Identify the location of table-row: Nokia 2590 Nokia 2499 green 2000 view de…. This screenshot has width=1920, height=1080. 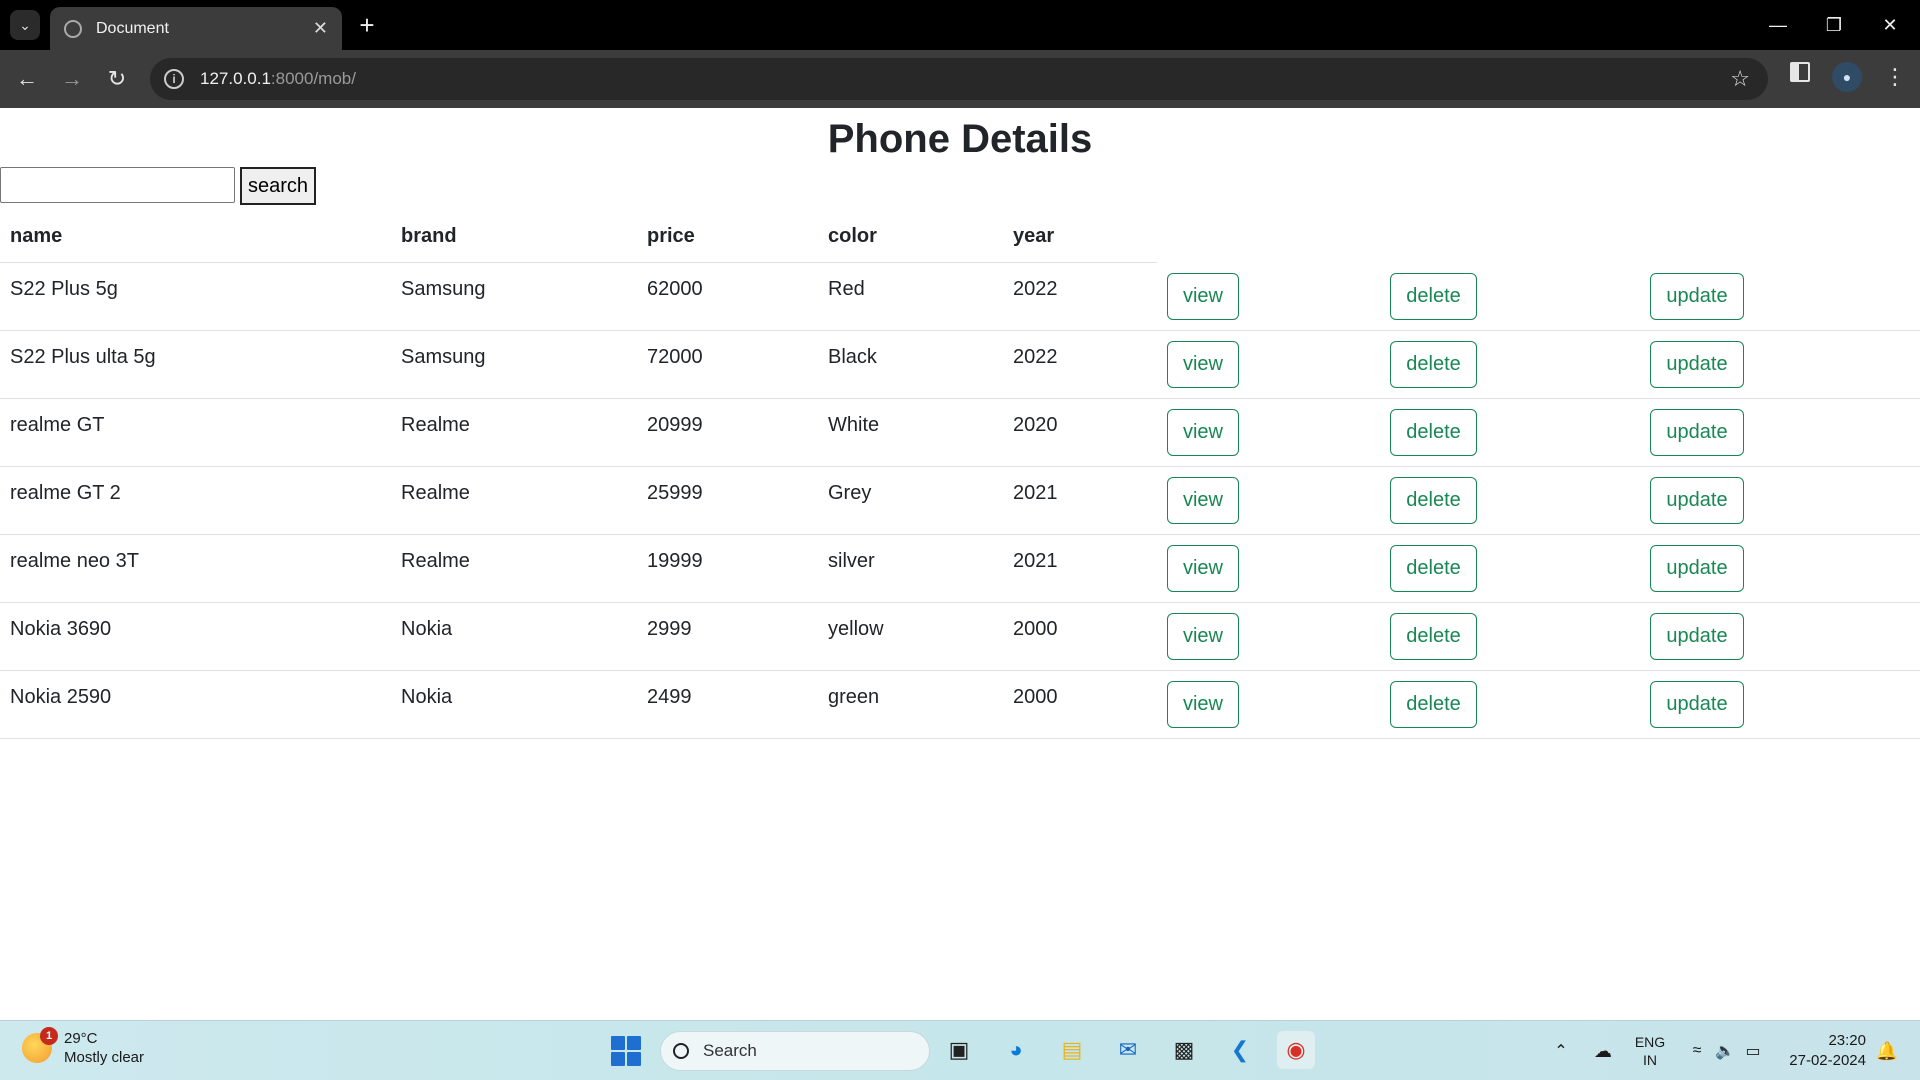
(960, 705).